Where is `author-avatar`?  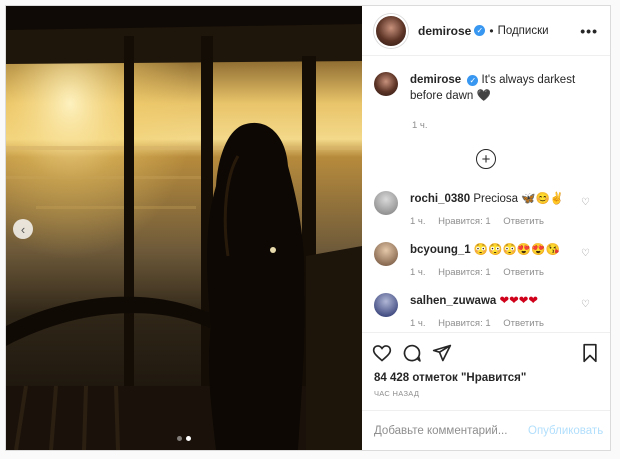
author-avatar is located at coordinates (391, 30).